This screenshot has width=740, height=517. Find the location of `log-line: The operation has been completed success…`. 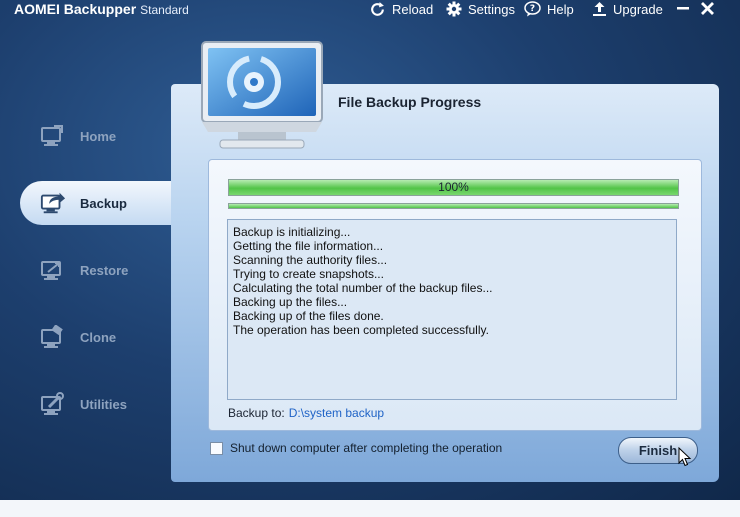

log-line: The operation has been completed success… is located at coordinates (361, 330).